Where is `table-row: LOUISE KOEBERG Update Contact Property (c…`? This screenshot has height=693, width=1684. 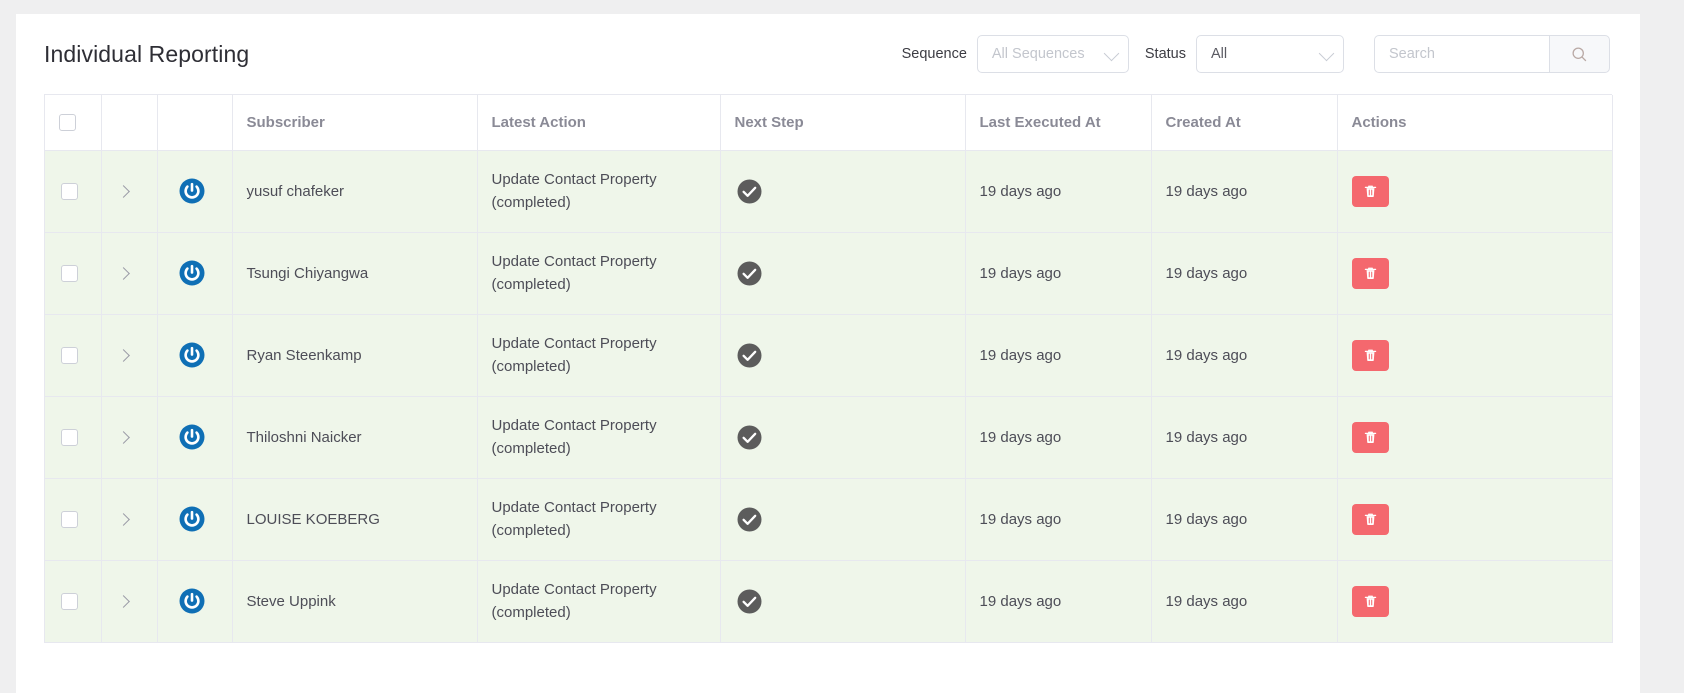
table-row: LOUISE KOEBERG Update Contact Property (c… is located at coordinates (829, 519).